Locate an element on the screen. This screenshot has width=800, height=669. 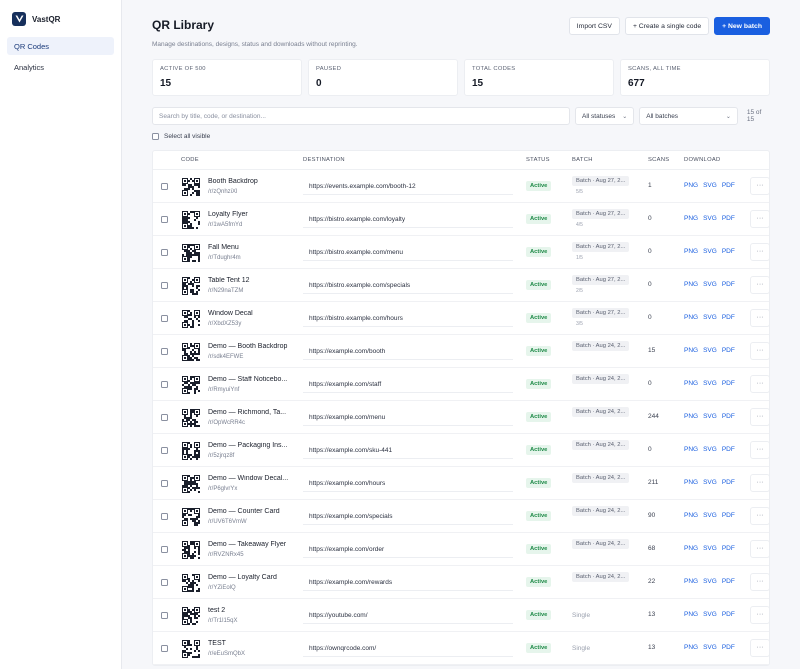
batch-filter-select: All batches ⌄ is located at coordinates (688, 116).